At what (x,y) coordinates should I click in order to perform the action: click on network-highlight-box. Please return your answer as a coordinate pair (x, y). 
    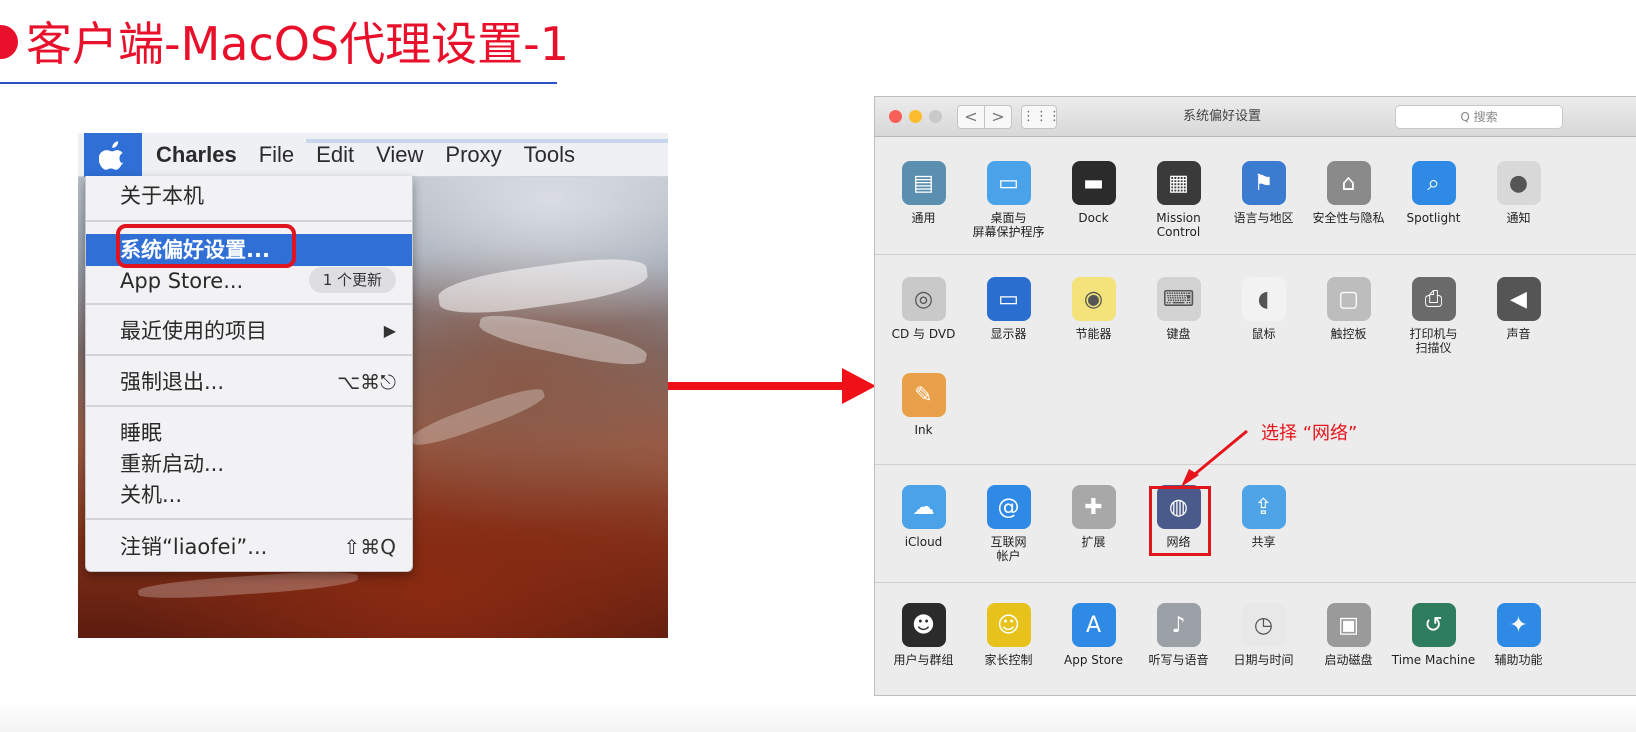
    Looking at the image, I should click on (1180, 521).